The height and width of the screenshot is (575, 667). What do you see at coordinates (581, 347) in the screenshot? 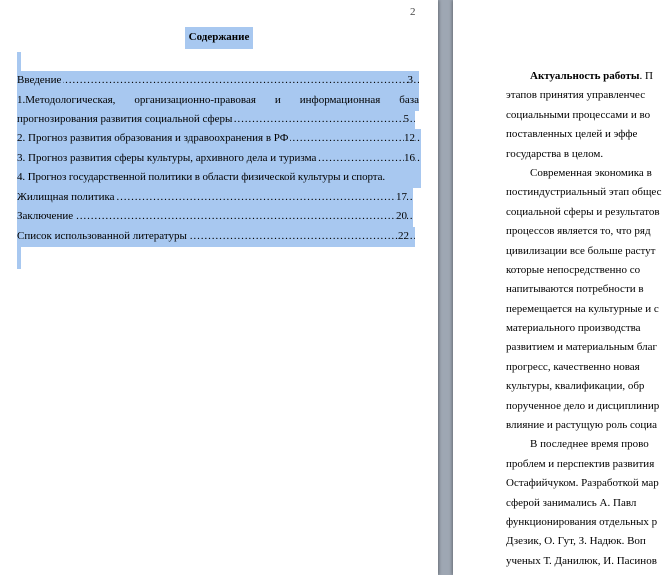
I see `body-line: развитием и материальным благ` at bounding box center [581, 347].